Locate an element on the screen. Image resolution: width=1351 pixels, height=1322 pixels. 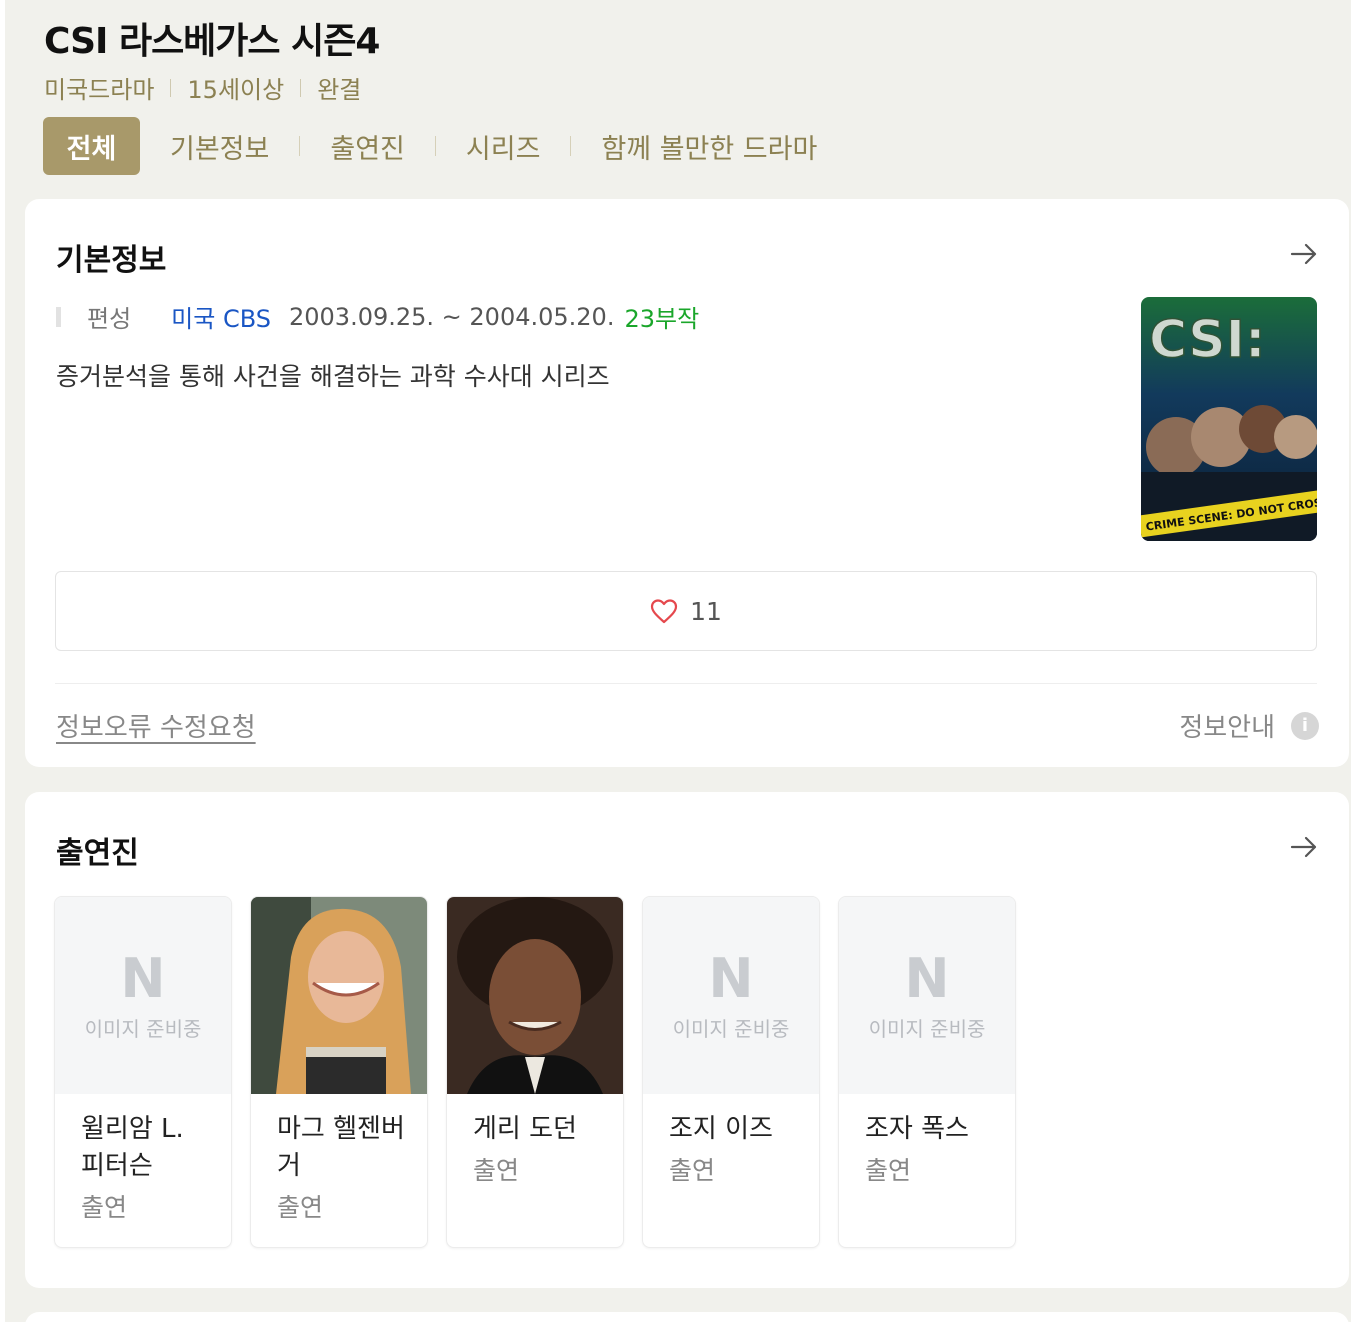
broadcaster-link: 미국 CBS is located at coordinates (221, 316).